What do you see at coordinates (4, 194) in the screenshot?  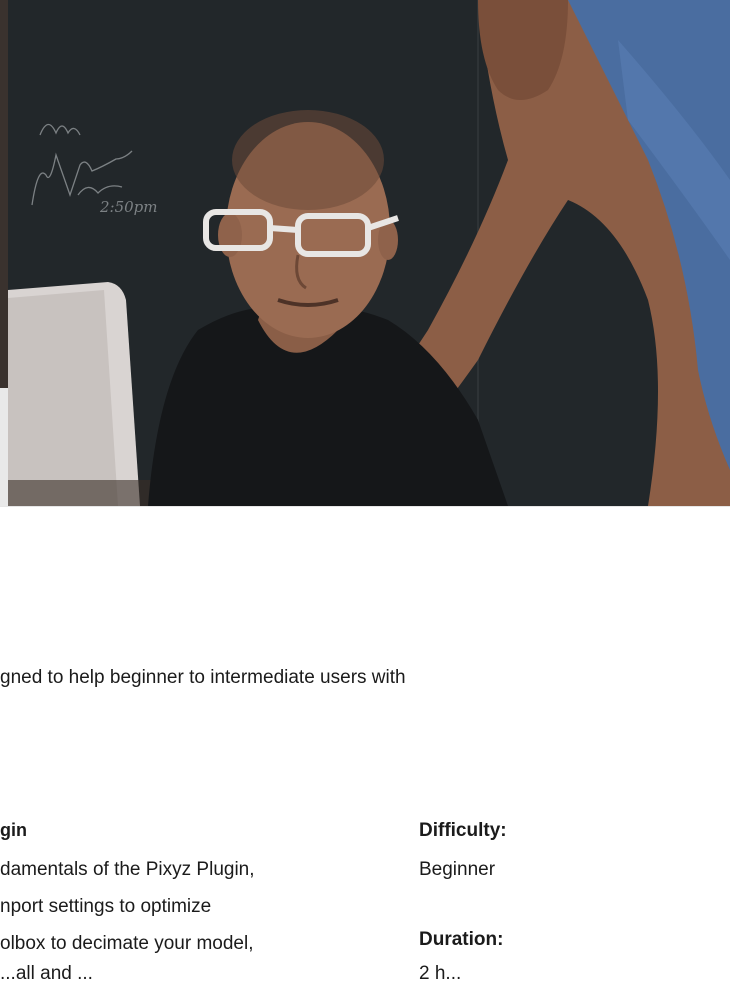 I see `previous-card-edge` at bounding box center [4, 194].